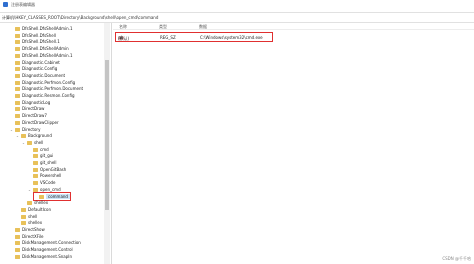 Image resolution: width=474 pixels, height=264 pixels. What do you see at coordinates (40, 69) in the screenshot?
I see `tree-item-label: Diagnostic.Config` at bounding box center [40, 69].